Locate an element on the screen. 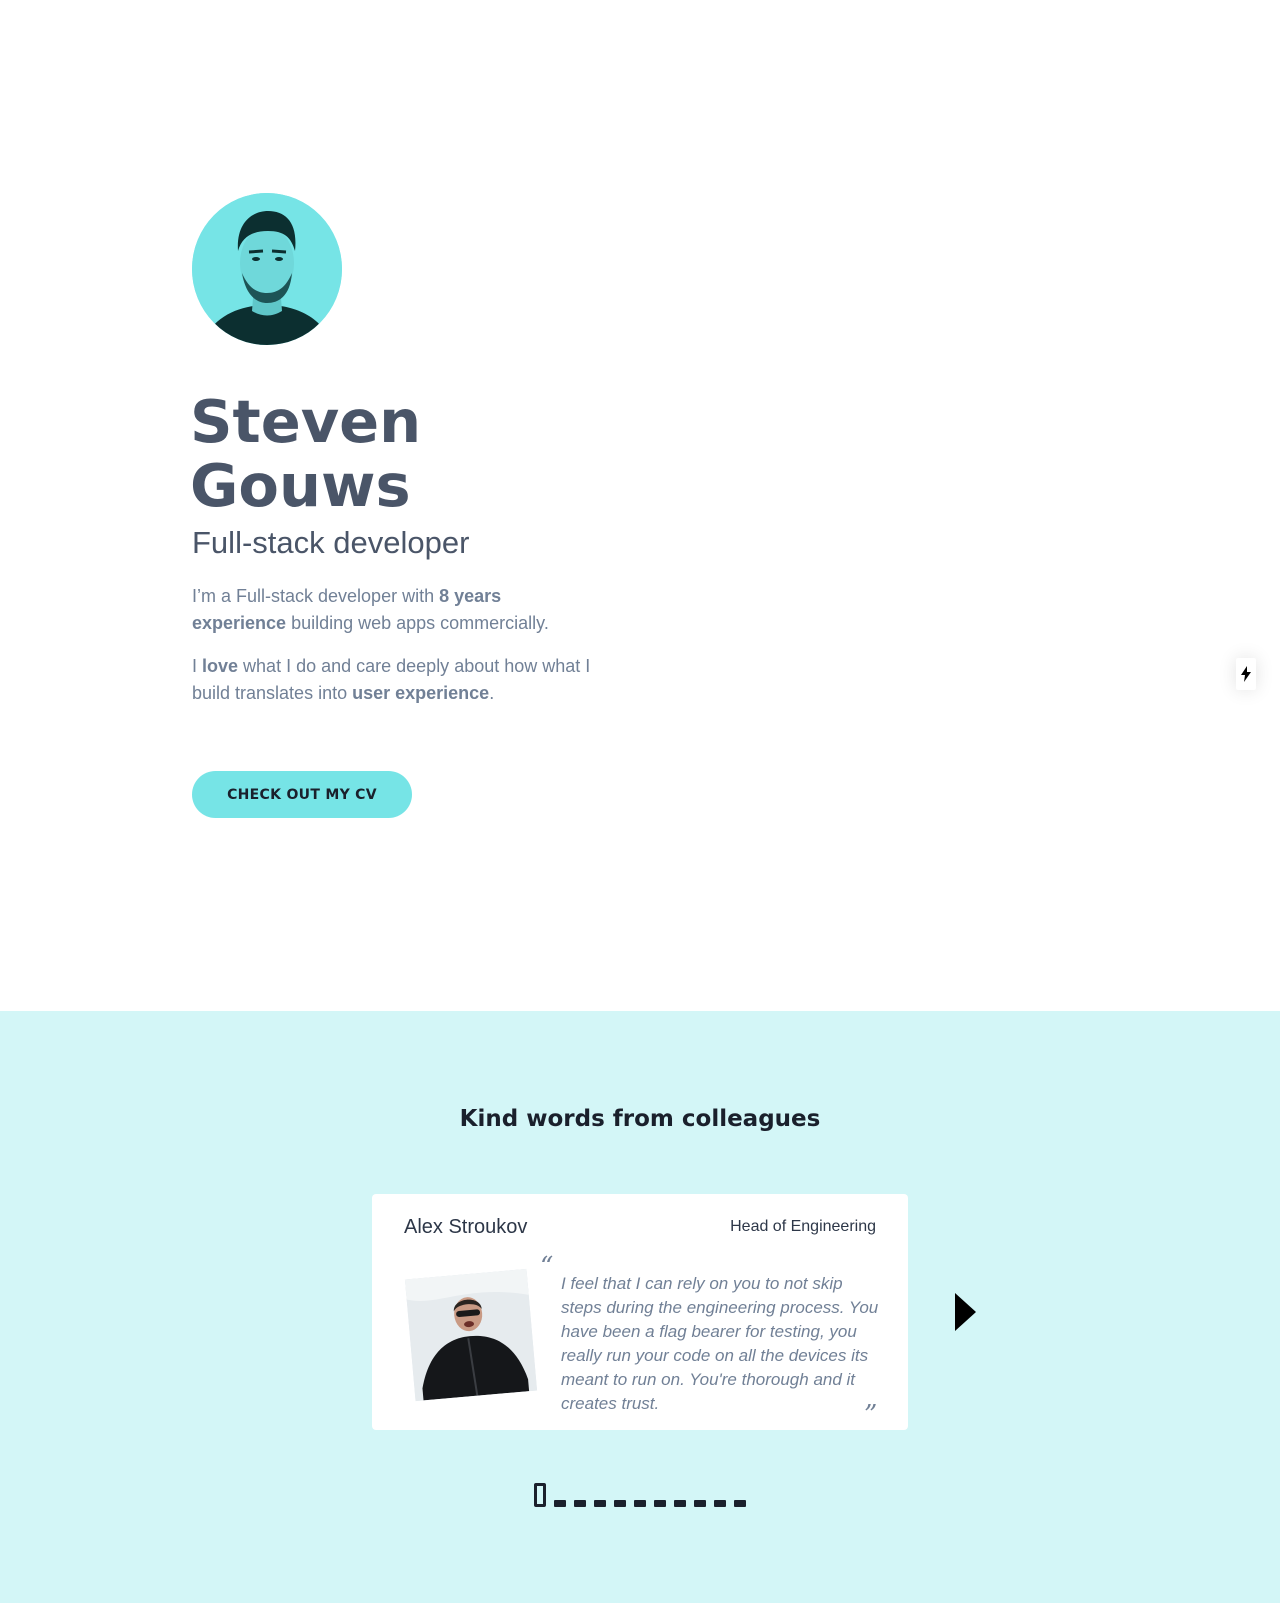 Image resolution: width=1280 pixels, height=1603 pixels. section-title: Kind words from colleagues is located at coordinates (640, 1119).